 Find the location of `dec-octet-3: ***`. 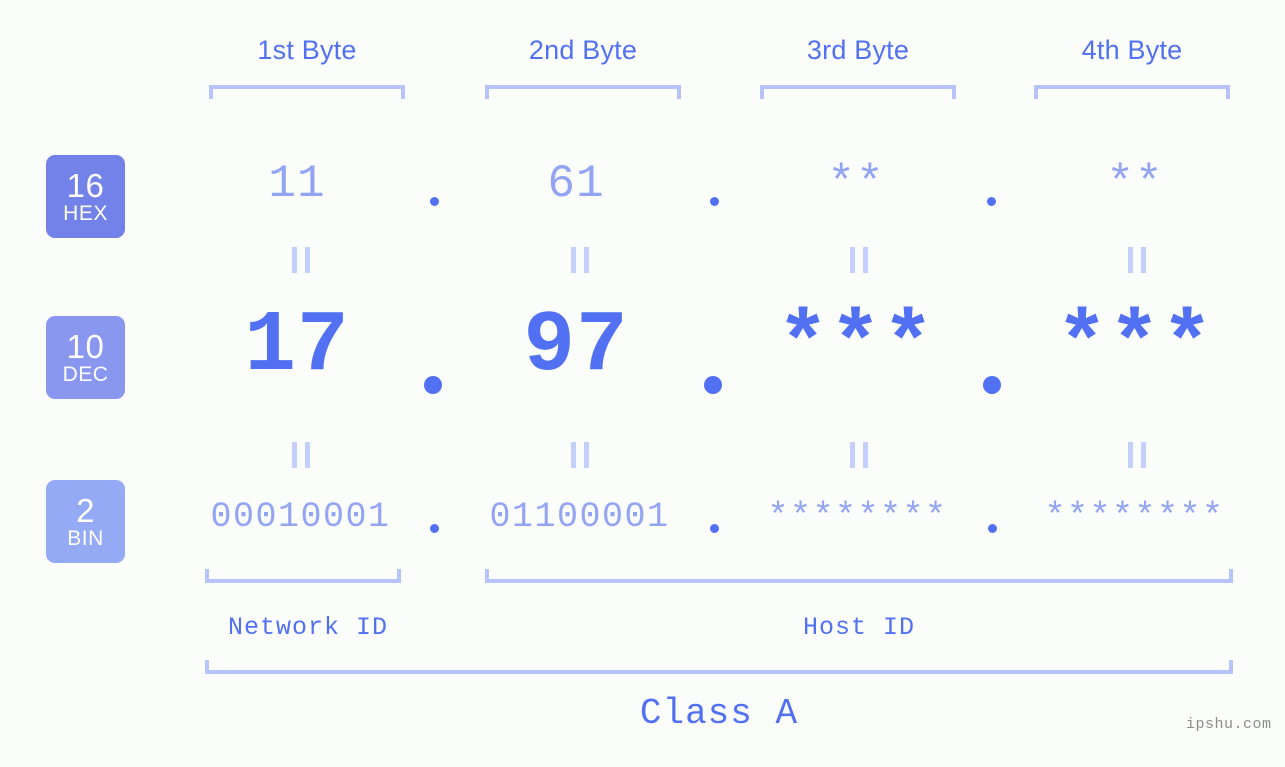

dec-octet-3: *** is located at coordinates (856, 346).